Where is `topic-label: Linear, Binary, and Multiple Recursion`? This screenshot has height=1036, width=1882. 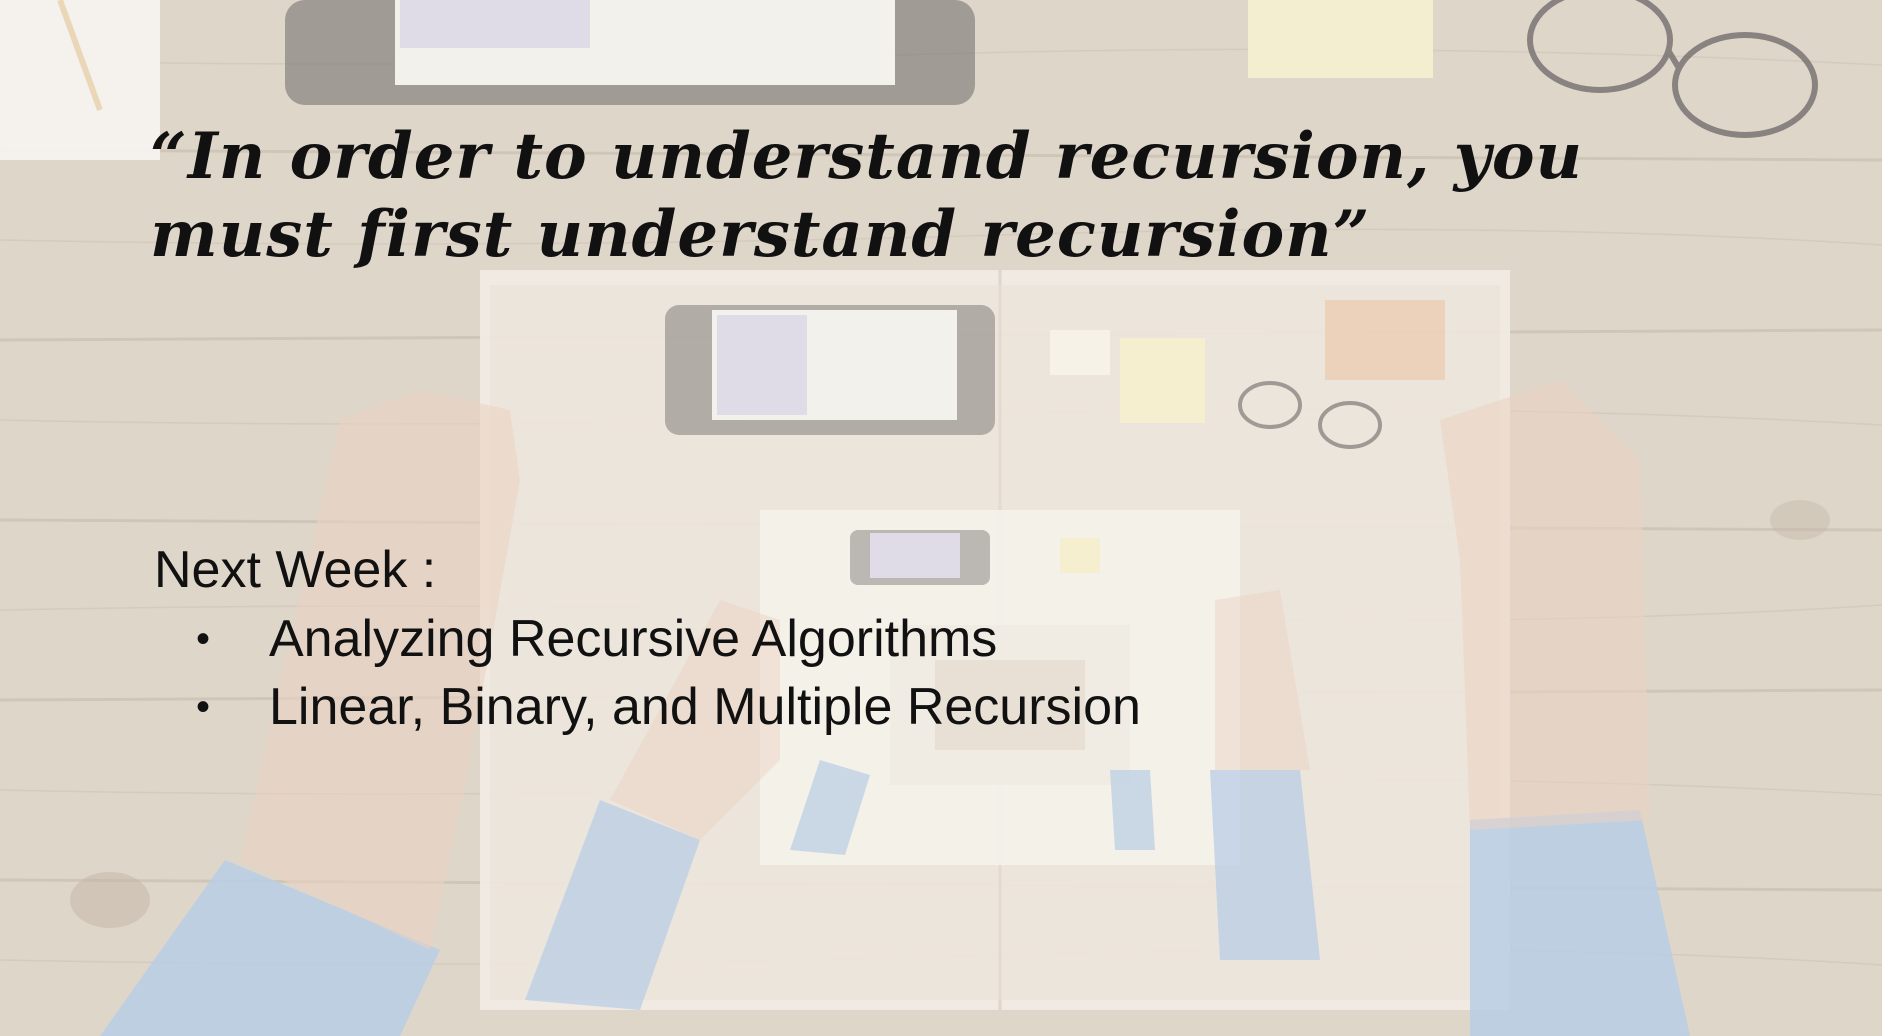 topic-label: Linear, Binary, and Multiple Recursion is located at coordinates (705, 707).